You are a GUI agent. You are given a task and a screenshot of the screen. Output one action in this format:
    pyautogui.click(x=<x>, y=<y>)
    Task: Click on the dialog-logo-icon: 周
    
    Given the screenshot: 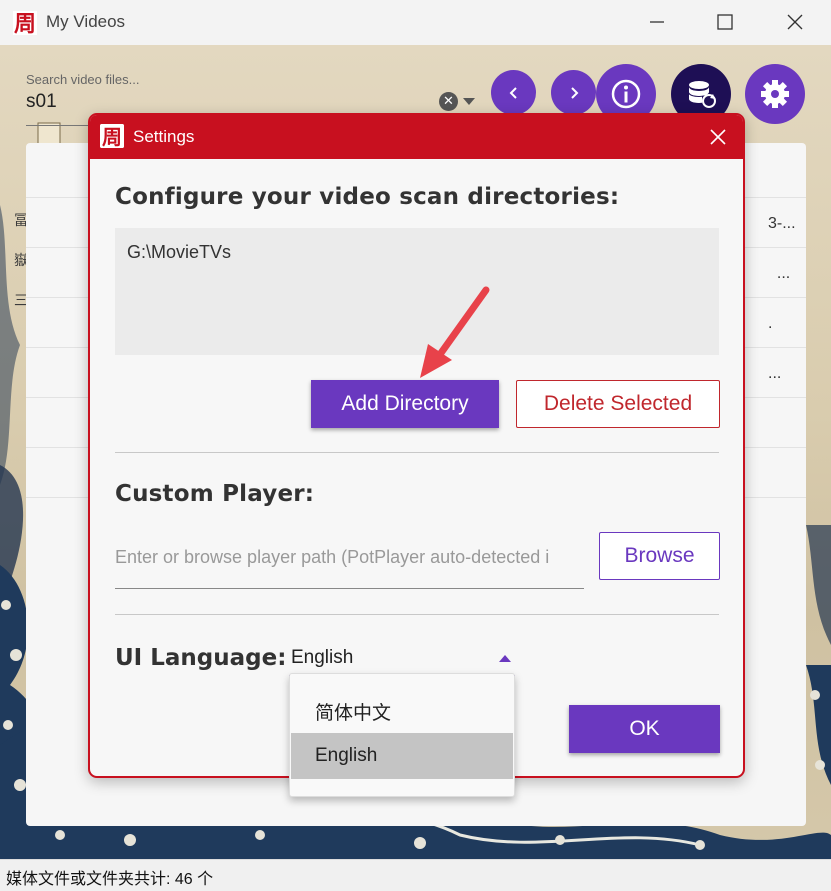 What is the action you would take?
    pyautogui.click(x=112, y=136)
    